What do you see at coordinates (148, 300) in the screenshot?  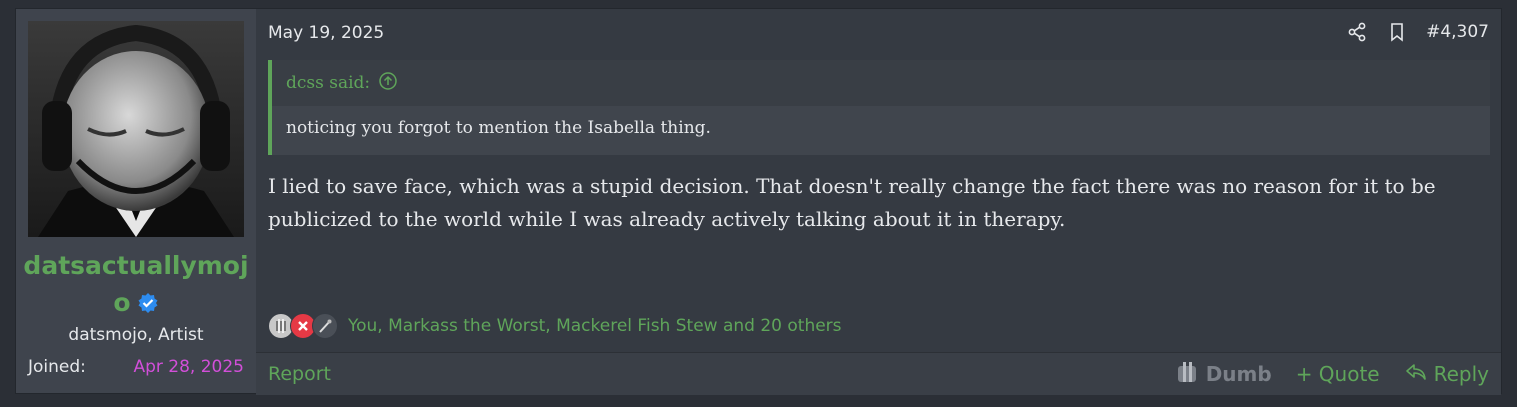 I see `verified-badge-icon` at bounding box center [148, 300].